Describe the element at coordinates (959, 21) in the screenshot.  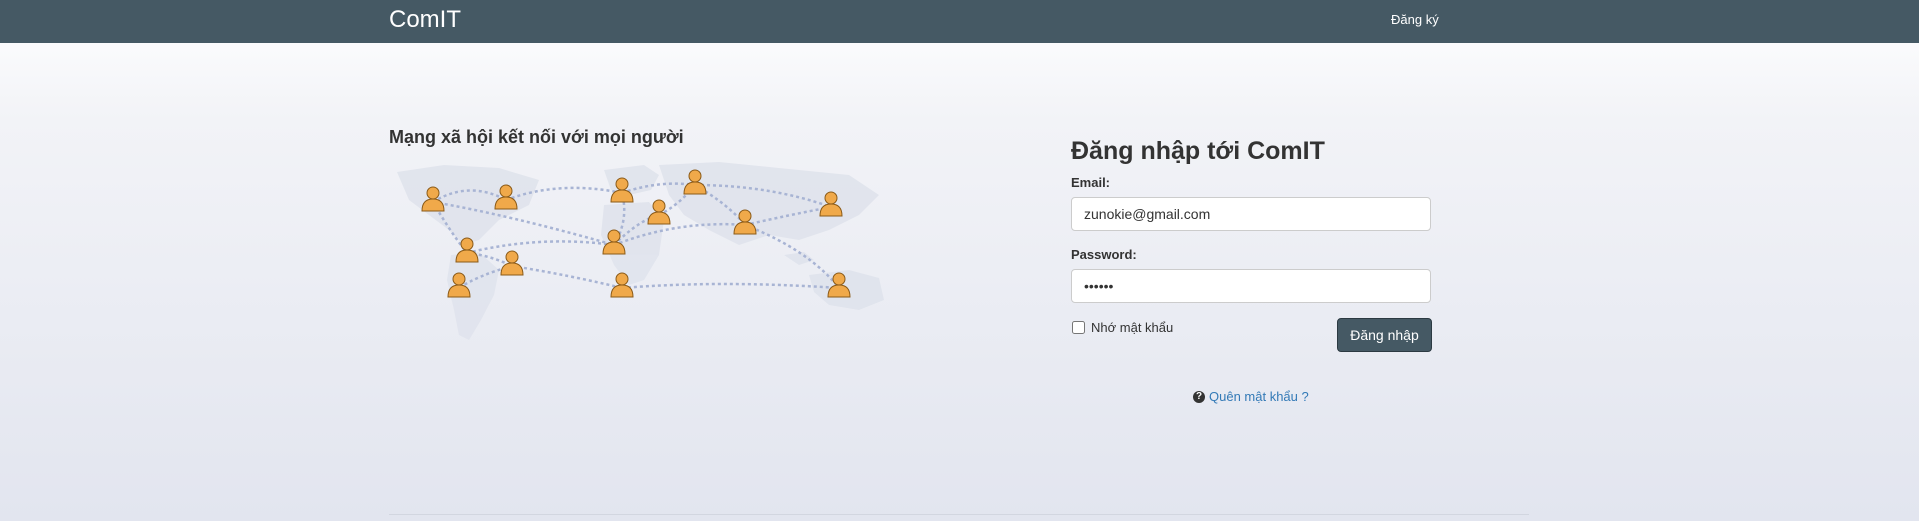
I see `top-navbar: ComIT Đăng ký` at that location.